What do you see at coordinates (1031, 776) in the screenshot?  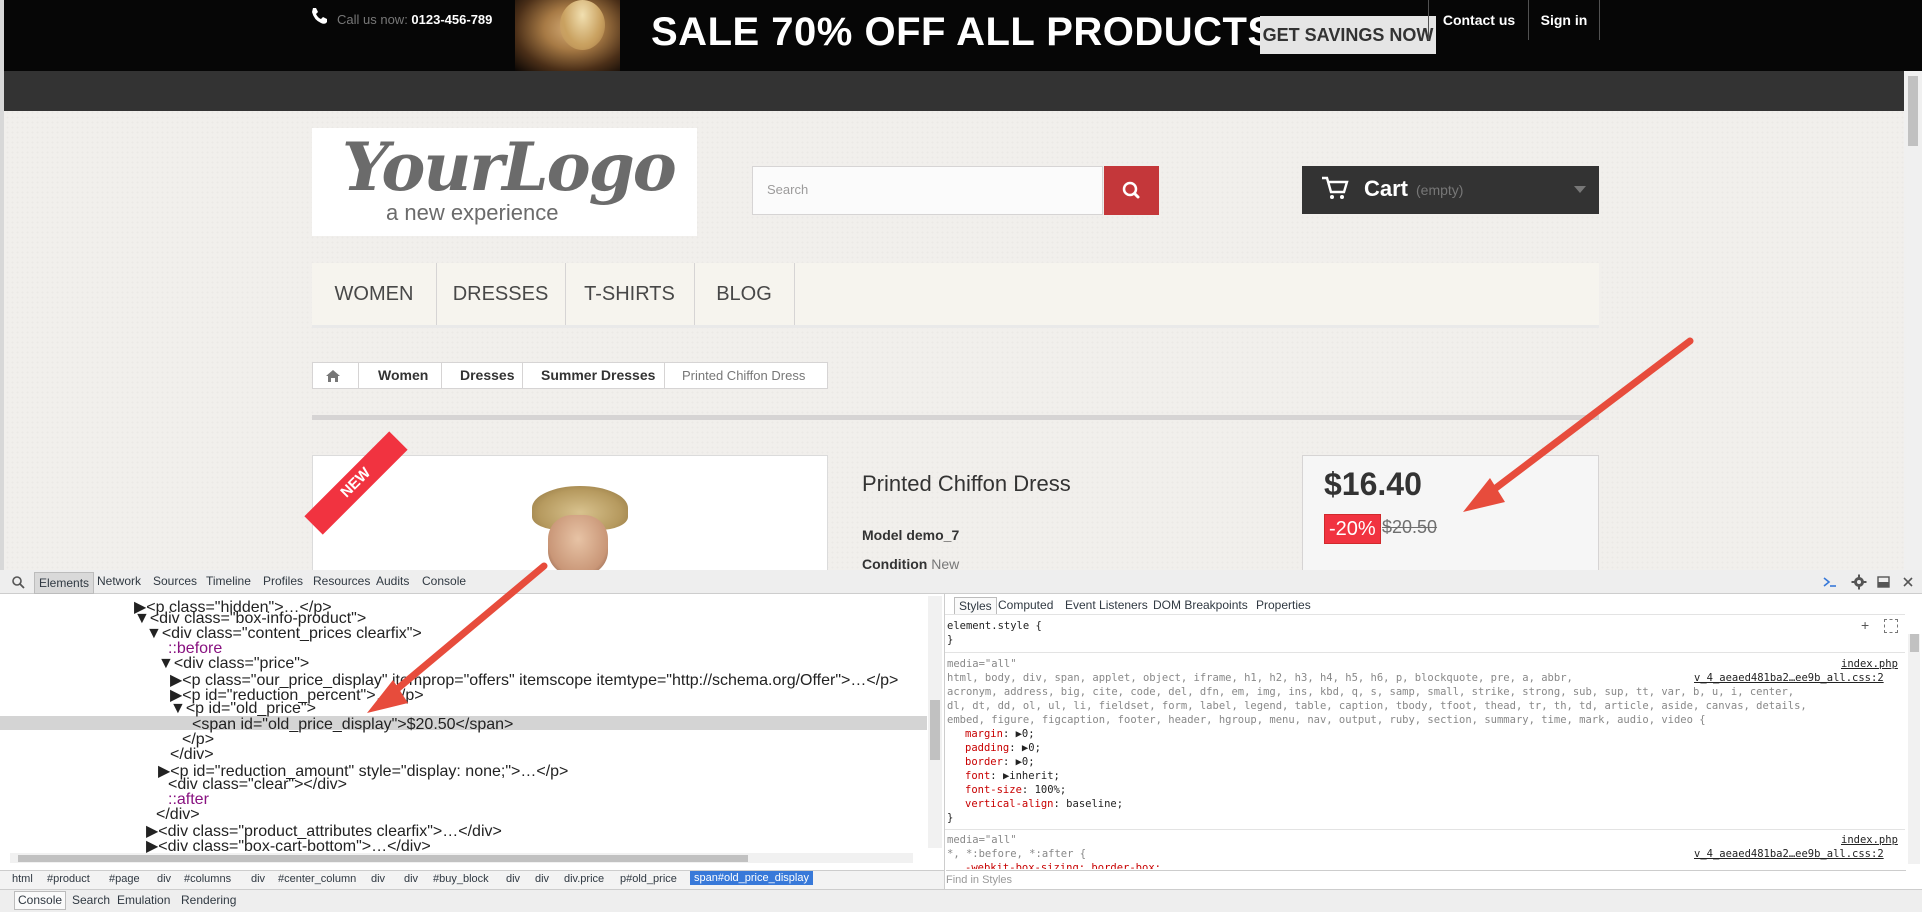 I see `css-property-value: ▶inherit;` at bounding box center [1031, 776].